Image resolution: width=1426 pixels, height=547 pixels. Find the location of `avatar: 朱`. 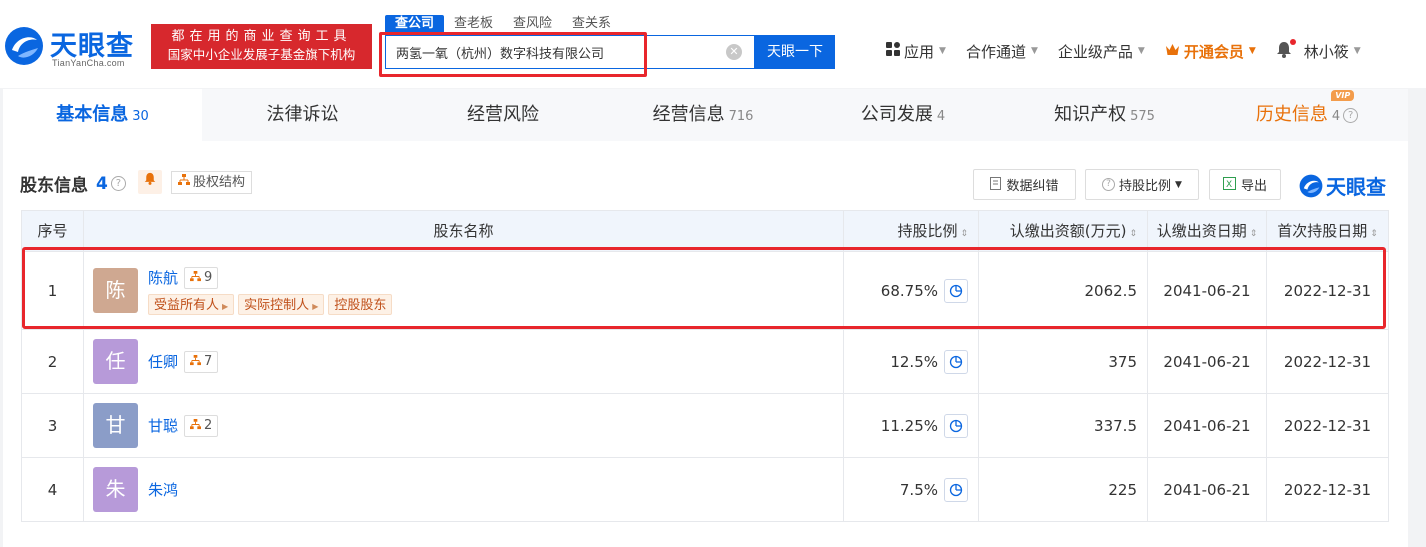

avatar: 朱 is located at coordinates (115, 489).